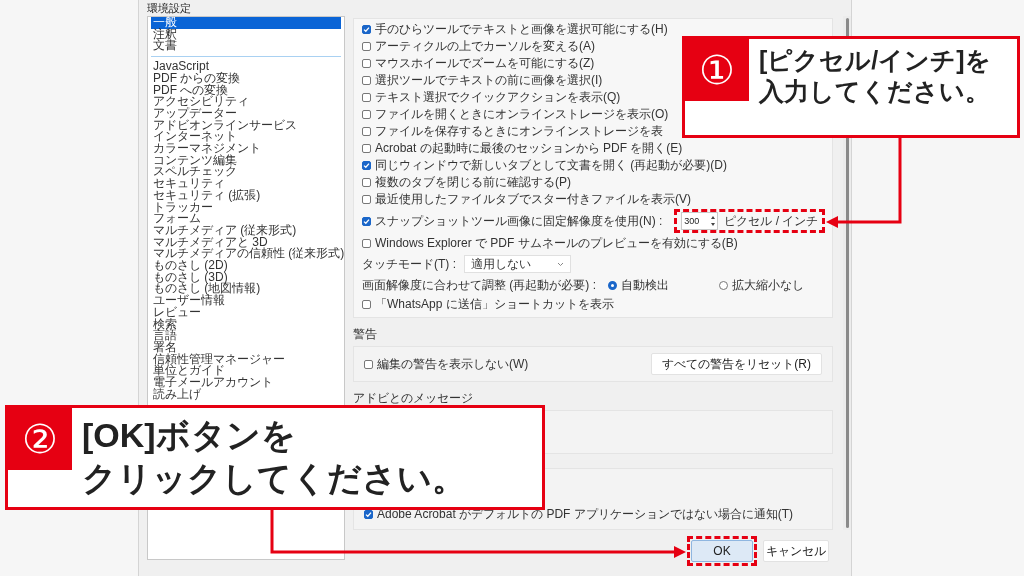  What do you see at coordinates (556, 243) in the screenshot?
I see `option-label: Windows Explorer で PDF サムネールのプレビューを有効にする(B)` at bounding box center [556, 243].